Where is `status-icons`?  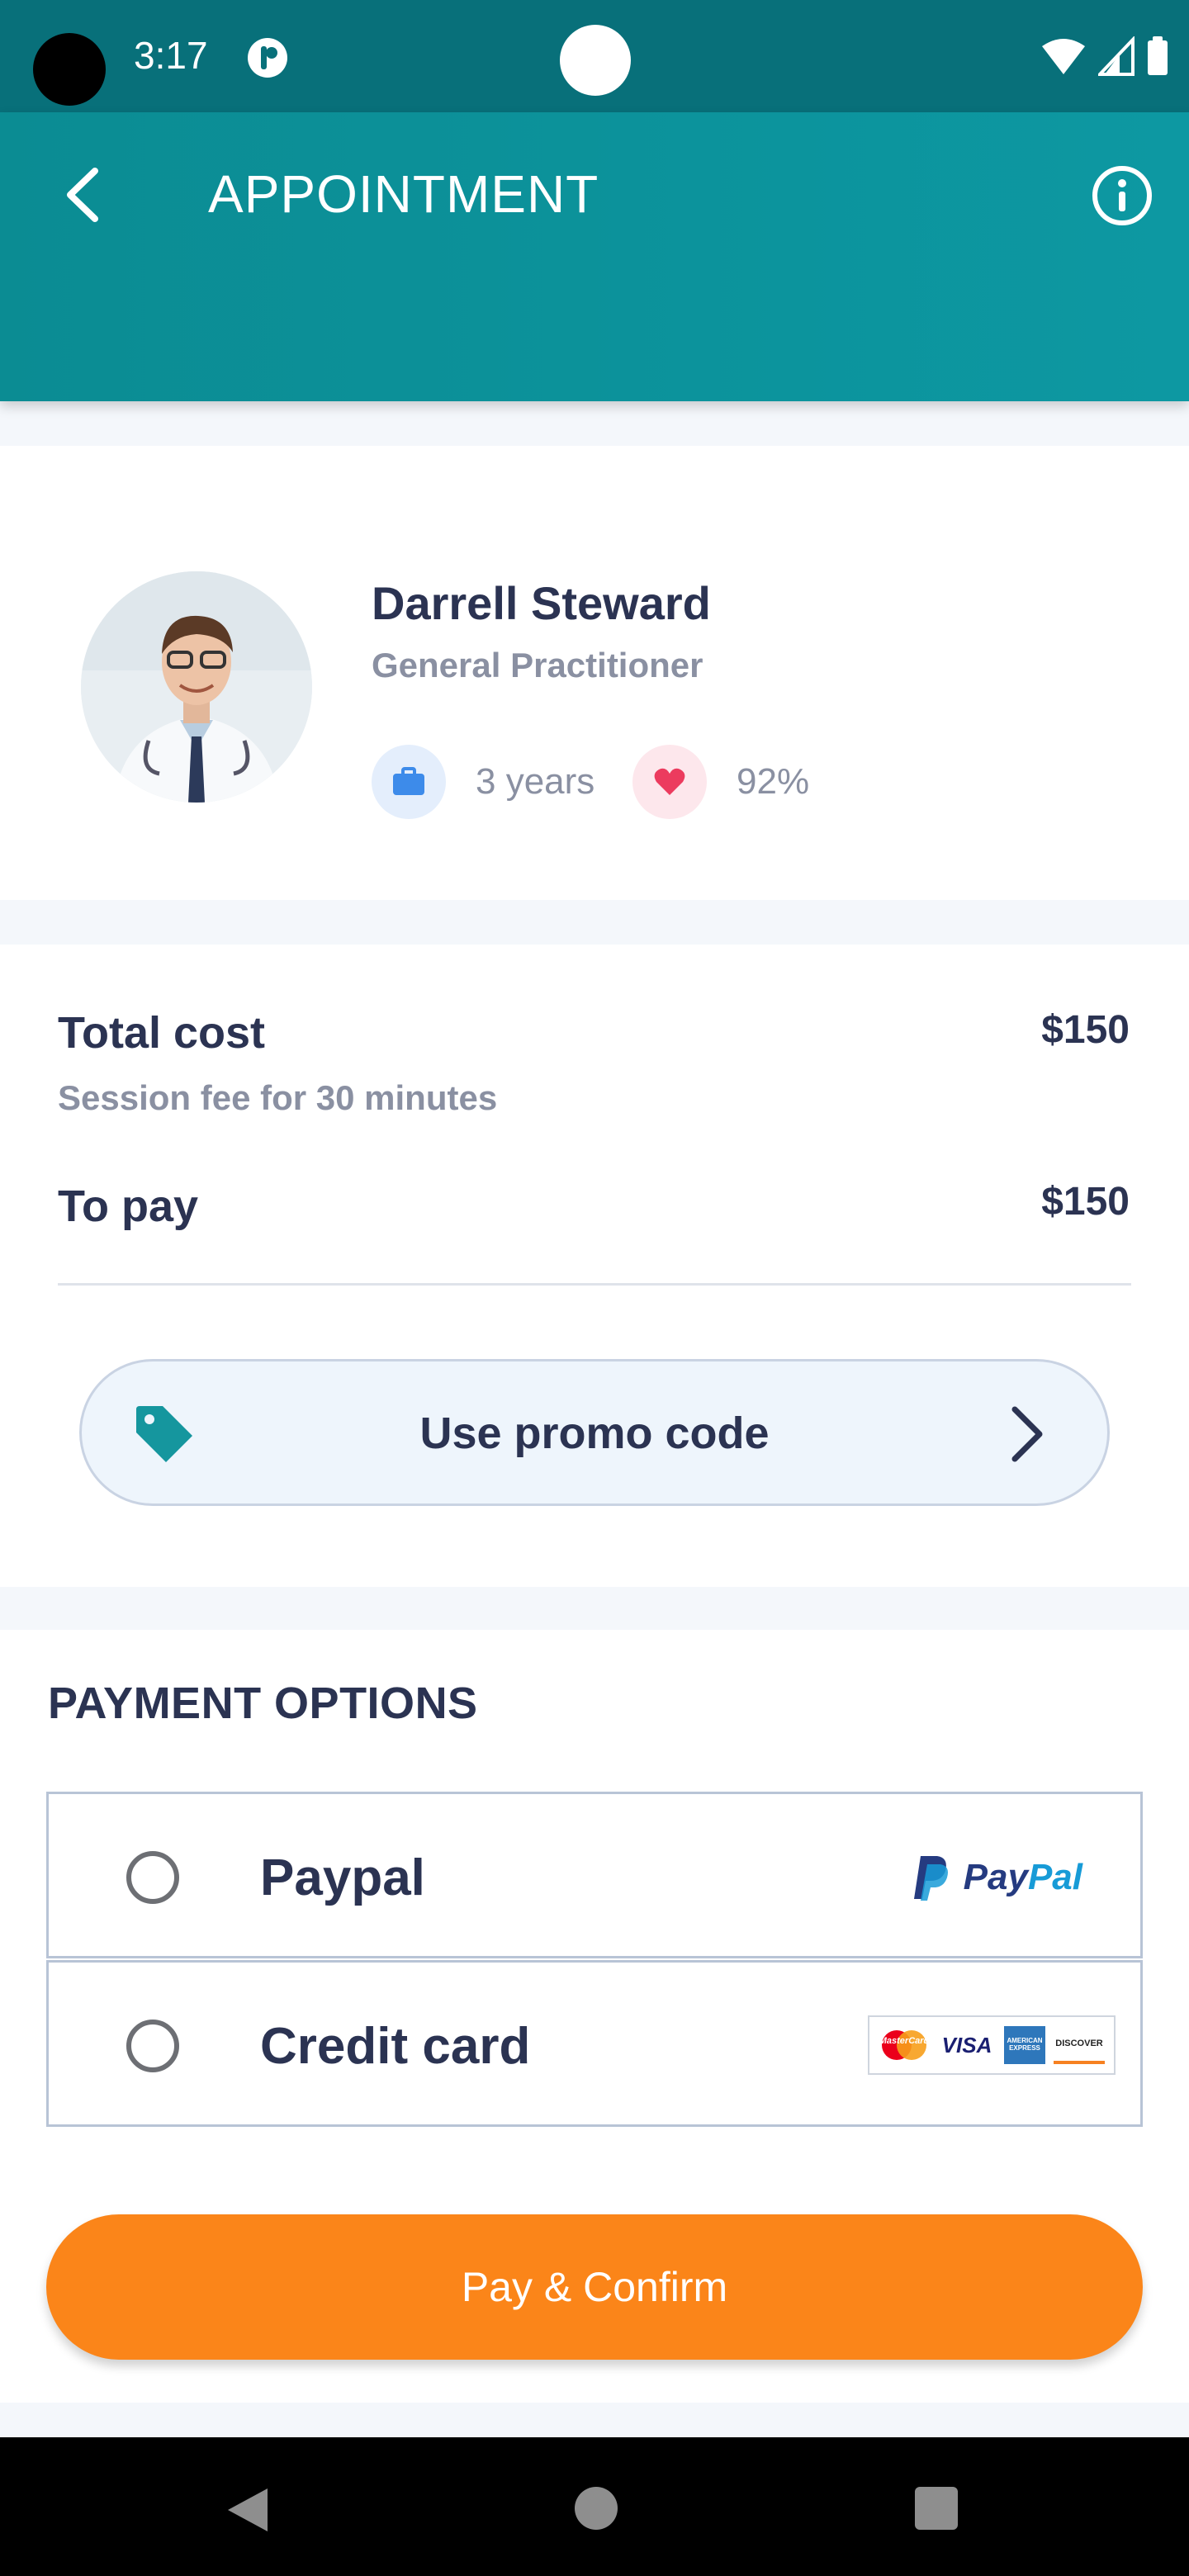 status-icons is located at coordinates (1104, 56).